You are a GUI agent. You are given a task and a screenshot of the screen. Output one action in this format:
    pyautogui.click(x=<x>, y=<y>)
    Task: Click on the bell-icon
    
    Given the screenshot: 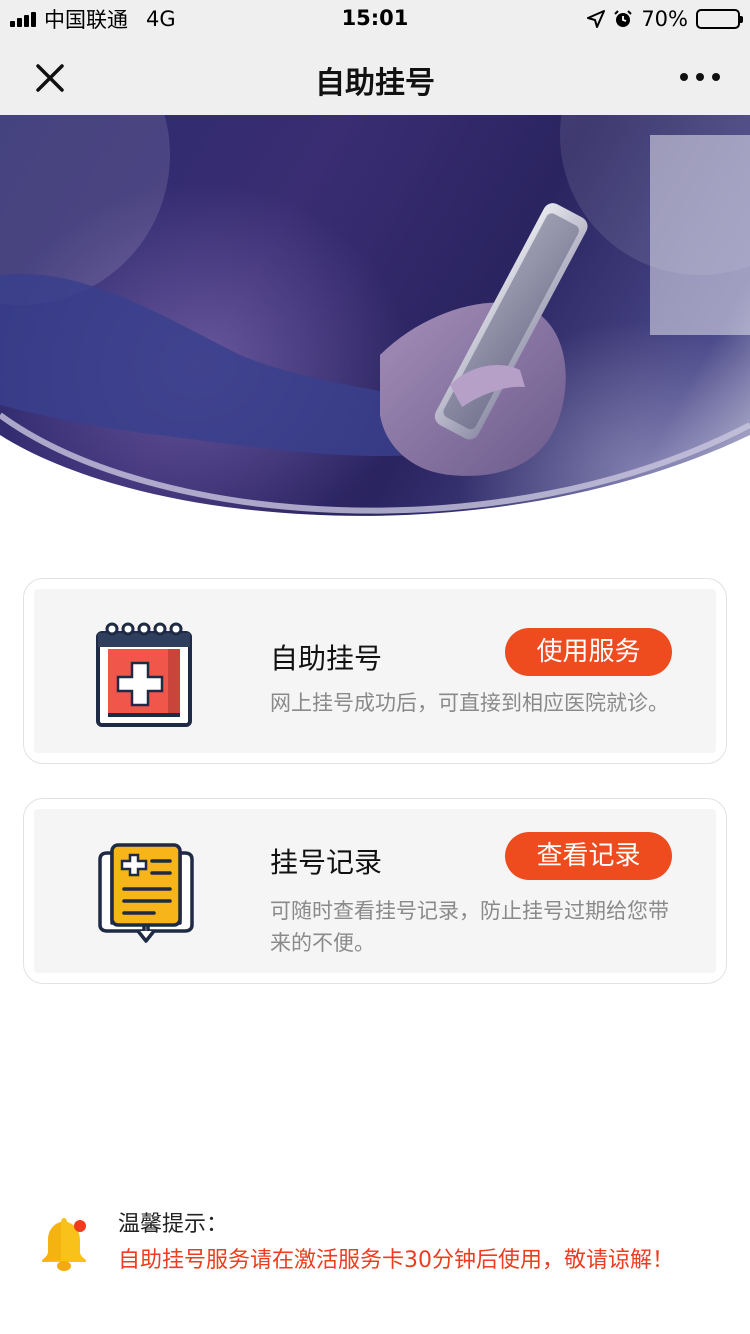 What is the action you would take?
    pyautogui.click(x=64, y=1244)
    